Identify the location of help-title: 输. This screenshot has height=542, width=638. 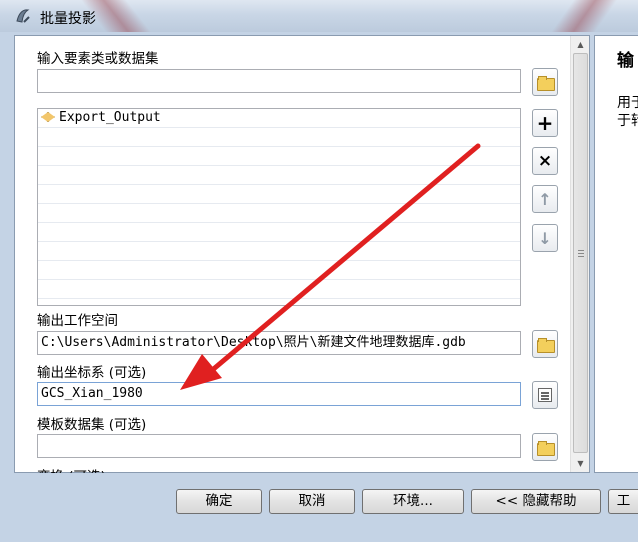
(625, 61).